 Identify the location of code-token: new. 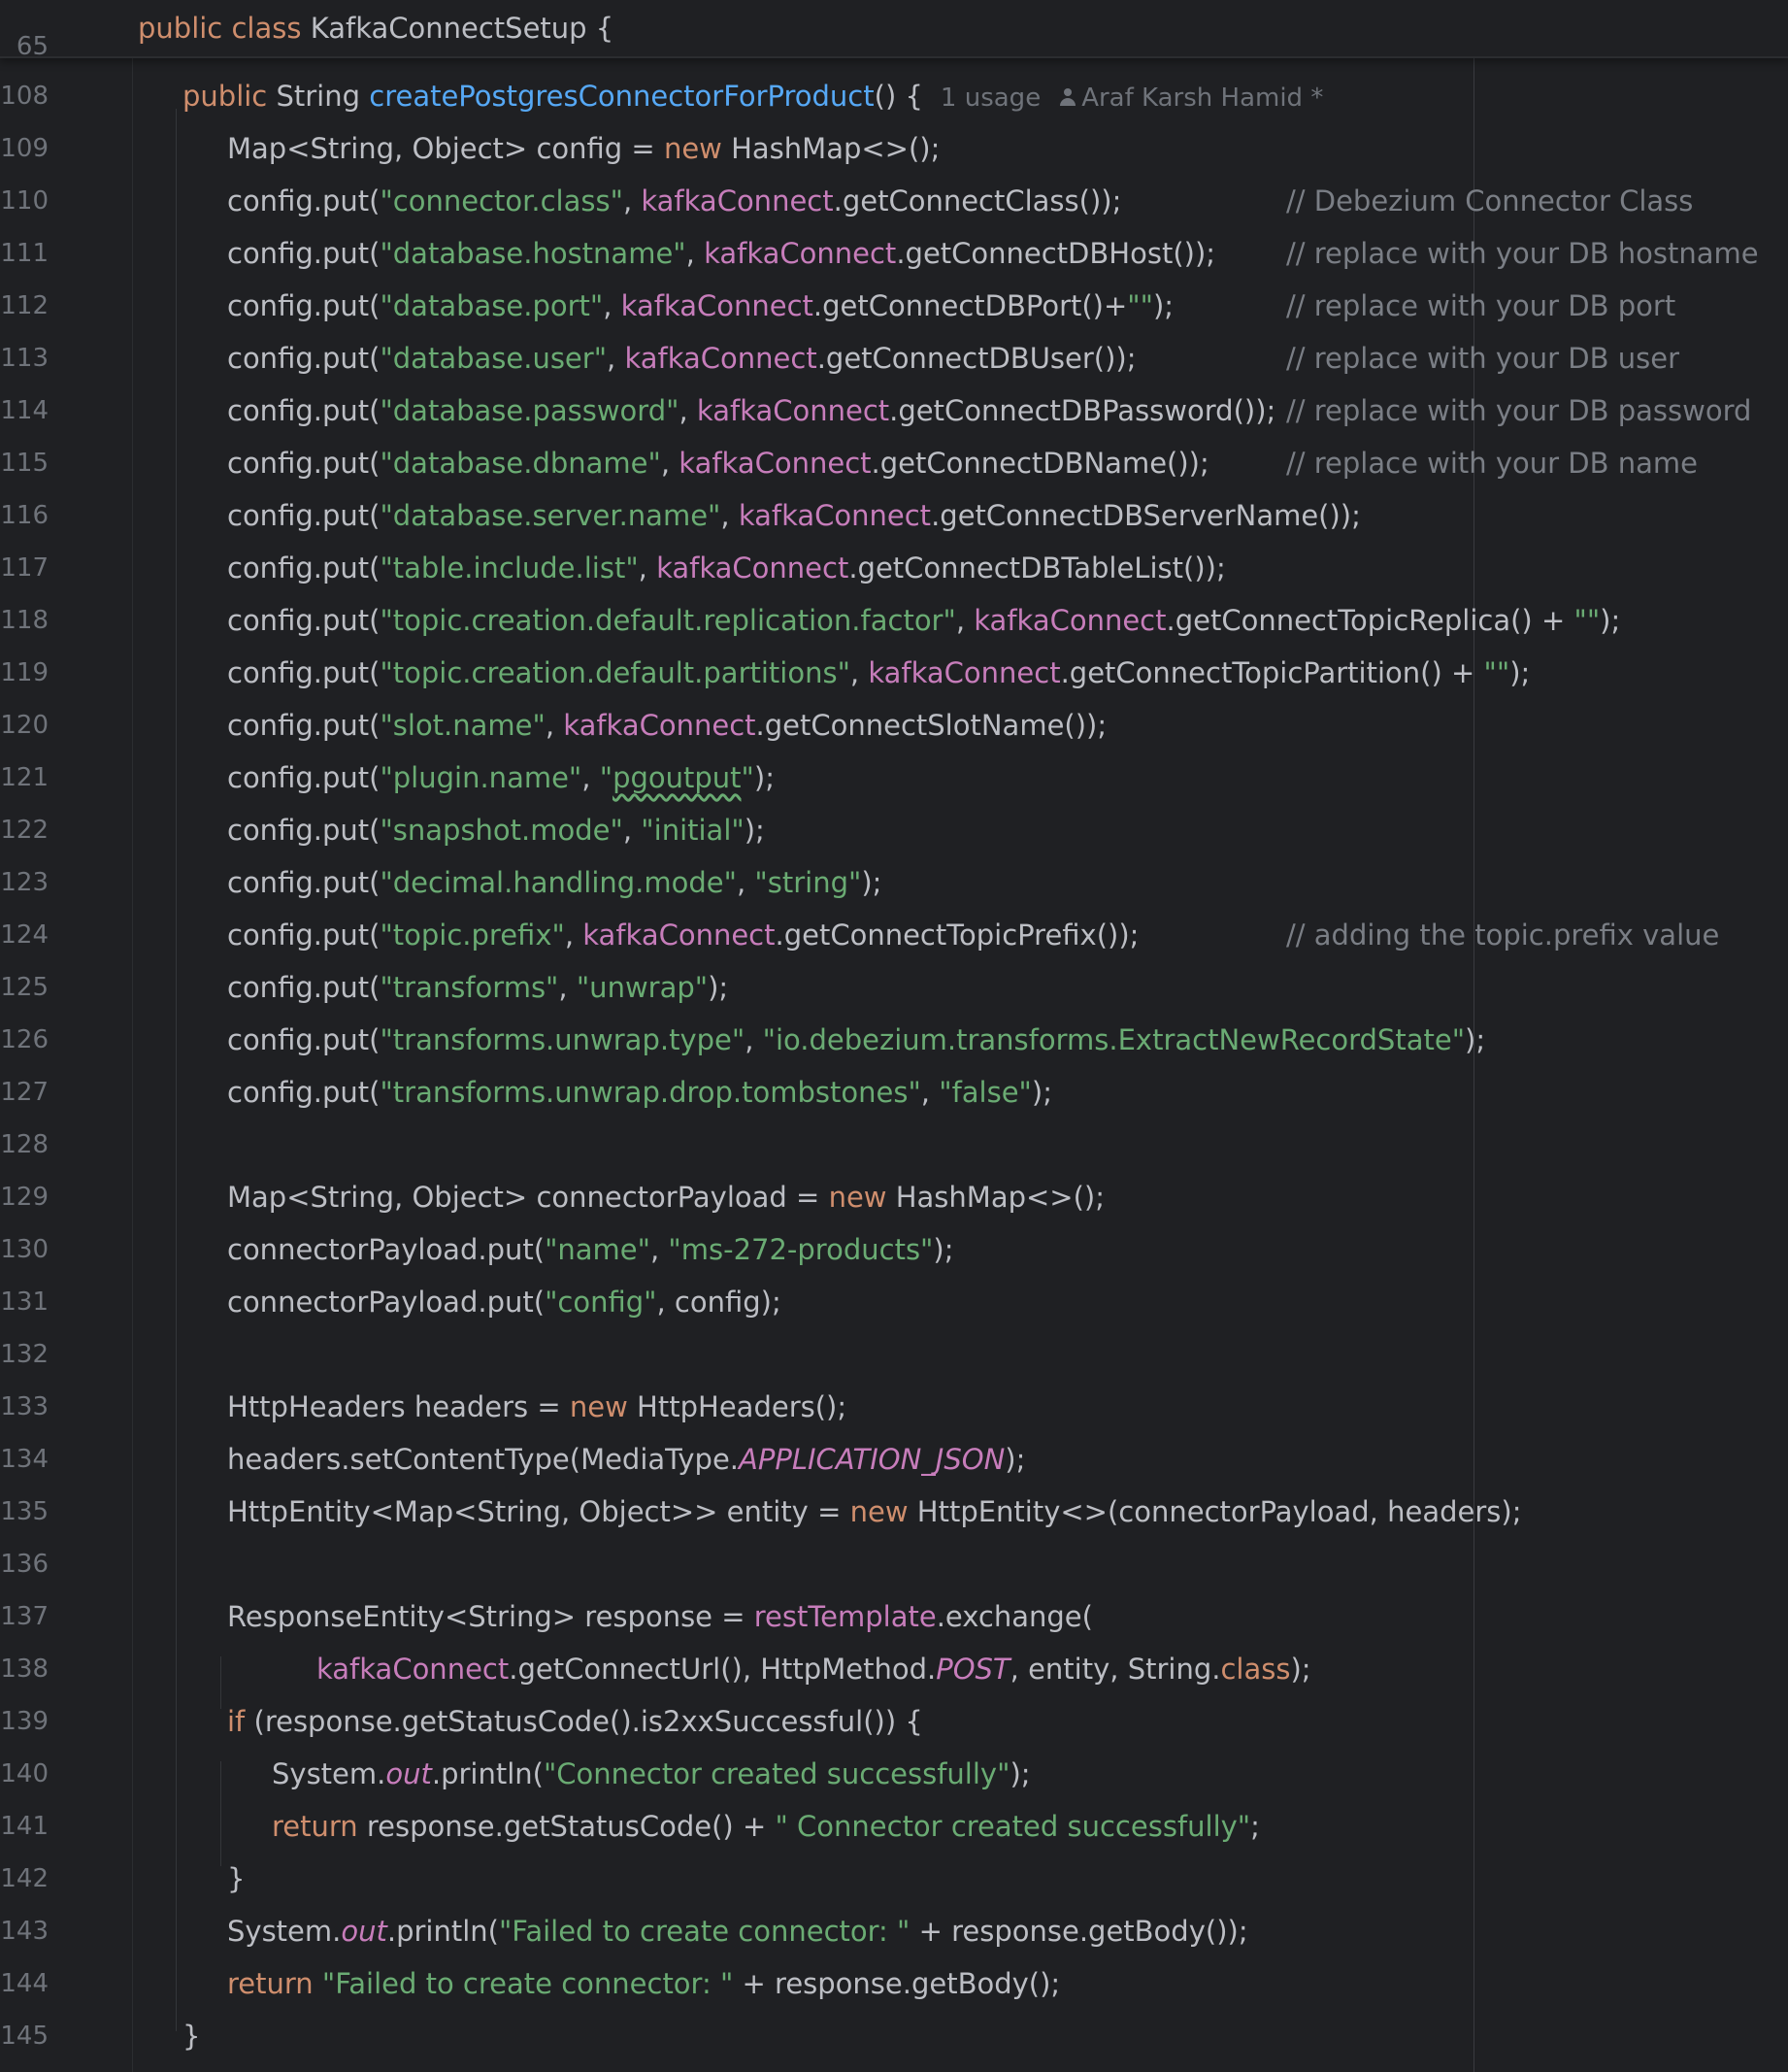
(857, 1197).